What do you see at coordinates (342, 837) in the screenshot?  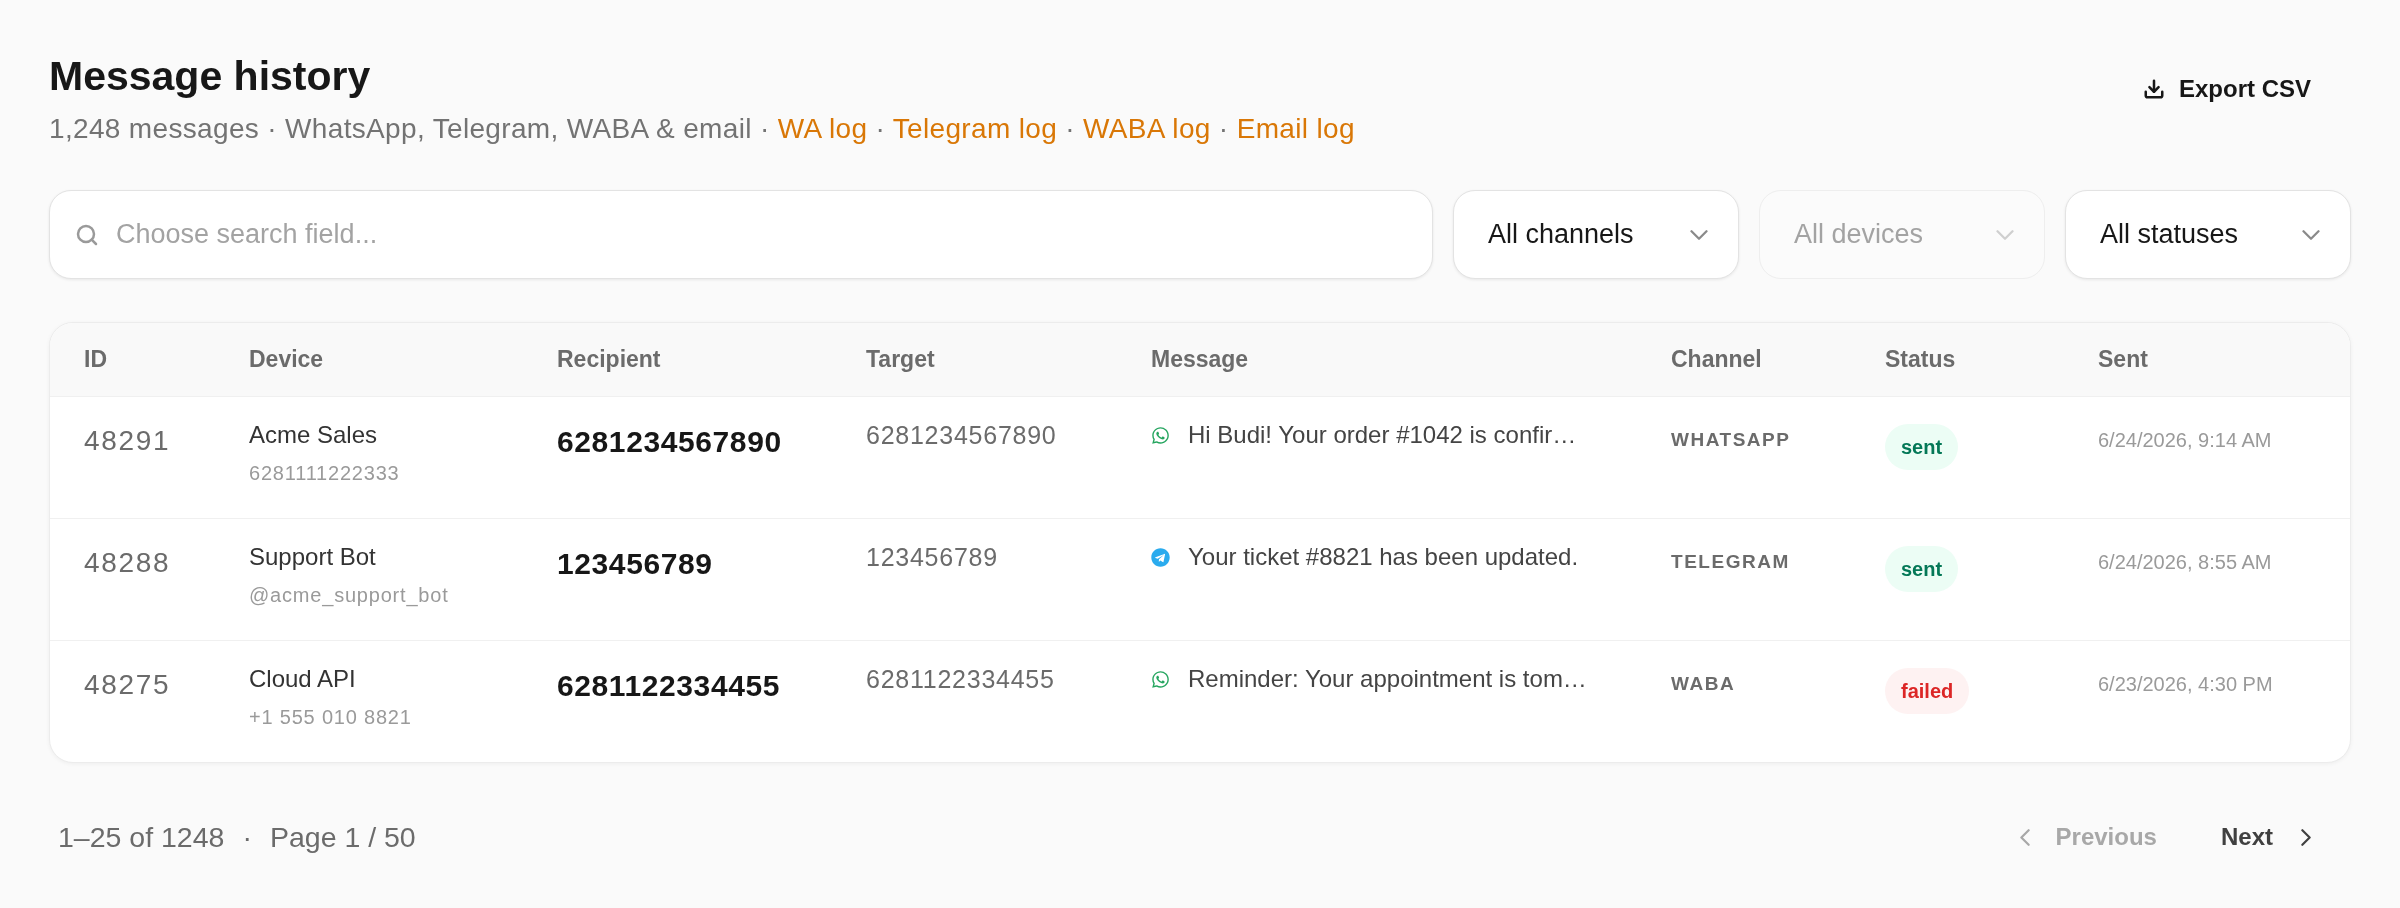 I see `page-indicator: Page 1 / 50` at bounding box center [342, 837].